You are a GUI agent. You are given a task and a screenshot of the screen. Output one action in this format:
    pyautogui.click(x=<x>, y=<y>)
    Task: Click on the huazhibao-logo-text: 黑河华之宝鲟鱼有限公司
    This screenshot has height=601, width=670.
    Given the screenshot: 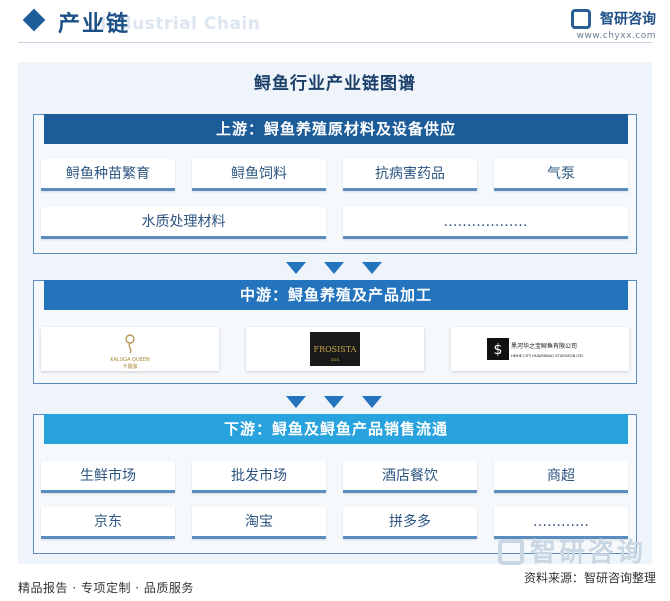 What is the action you would take?
    pyautogui.click(x=544, y=346)
    